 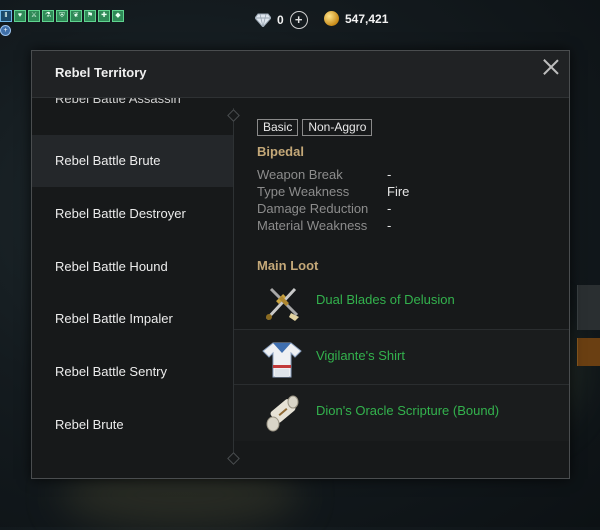 What do you see at coordinates (551, 67) in the screenshot?
I see `close-button` at bounding box center [551, 67].